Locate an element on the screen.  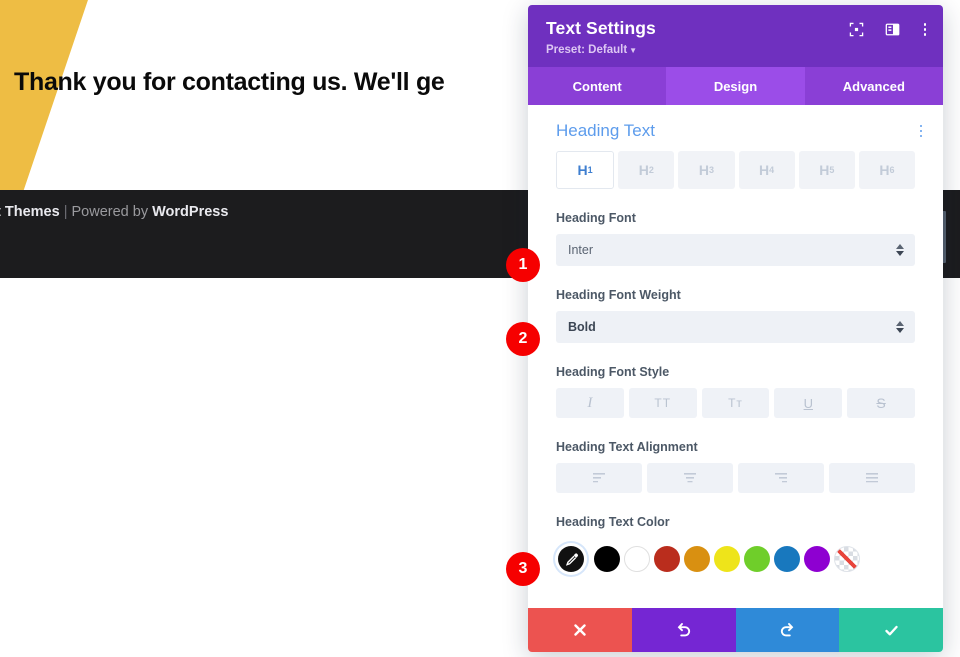
h2-label: H is located at coordinates (643, 170).